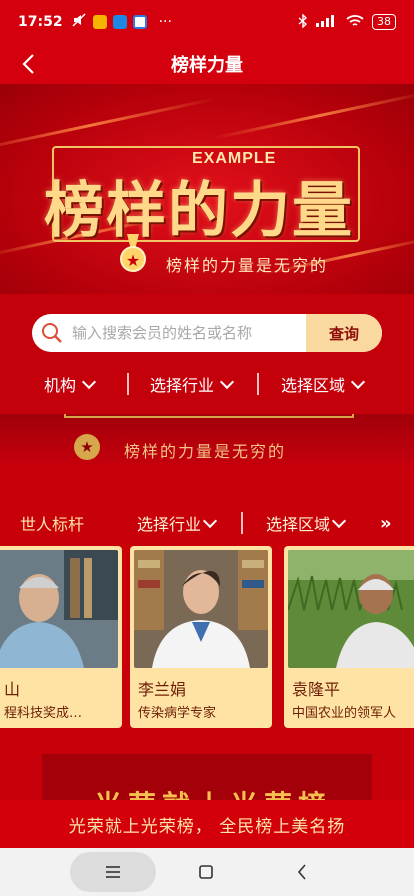  Describe the element at coordinates (199, 211) in the screenshot. I see `hero-title: 榜样的力量` at that location.